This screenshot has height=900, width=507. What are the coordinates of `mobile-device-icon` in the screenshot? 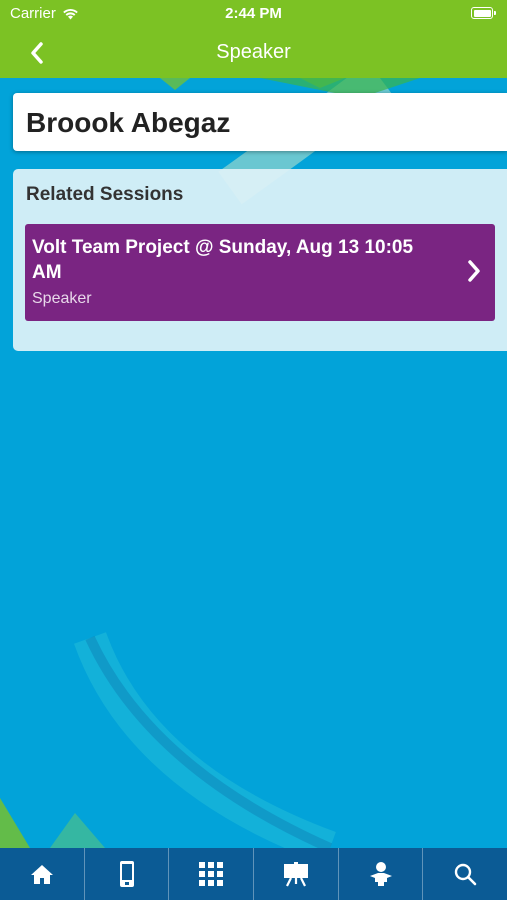 It's located at (126, 874).